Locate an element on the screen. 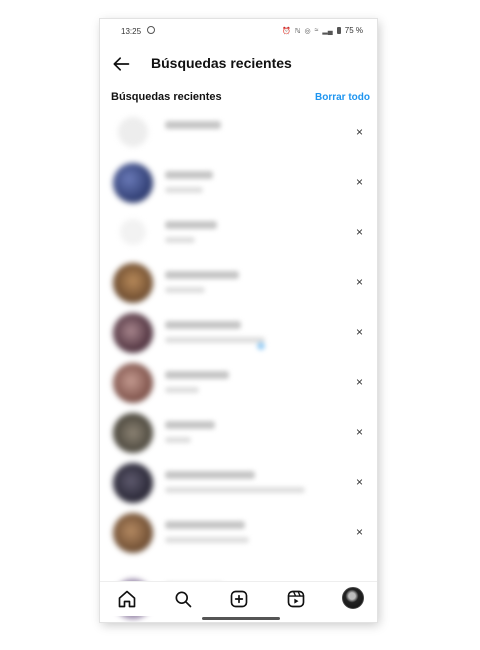 This screenshot has width=480, height=650. bottom-nav is located at coordinates (238, 598).